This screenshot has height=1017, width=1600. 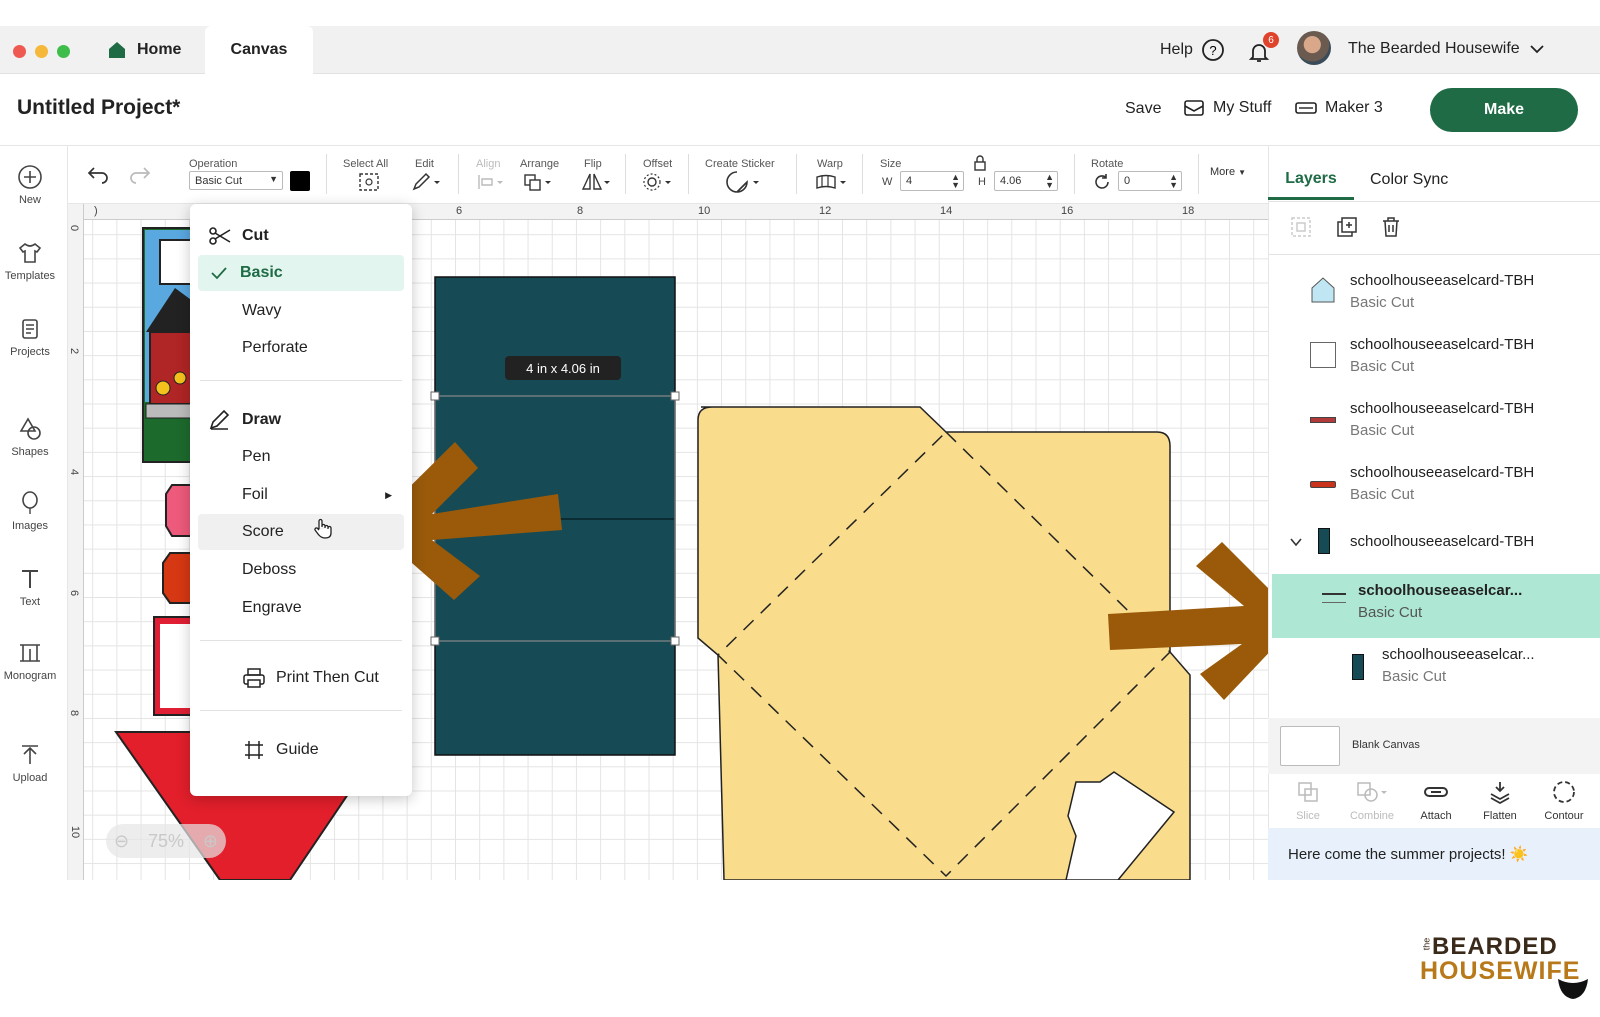 What do you see at coordinates (30, 661) in the screenshot?
I see `nav-monogram: Monogram` at bounding box center [30, 661].